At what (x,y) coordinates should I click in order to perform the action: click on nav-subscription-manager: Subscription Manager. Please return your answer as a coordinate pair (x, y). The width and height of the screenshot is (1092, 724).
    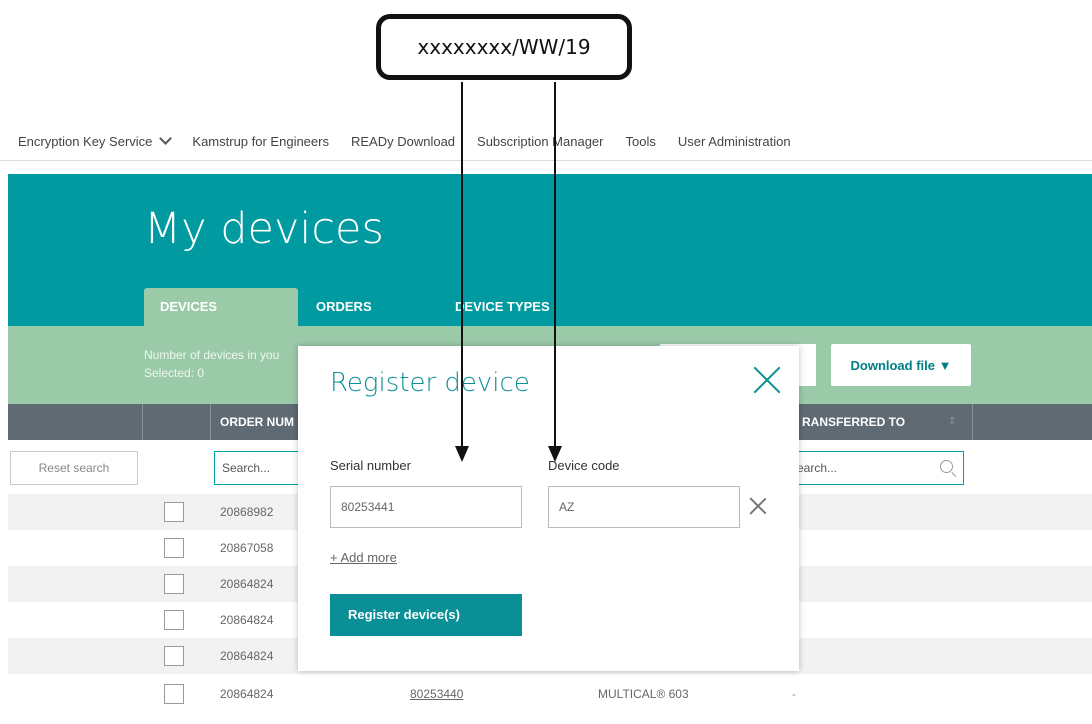
    Looking at the image, I should click on (540, 141).